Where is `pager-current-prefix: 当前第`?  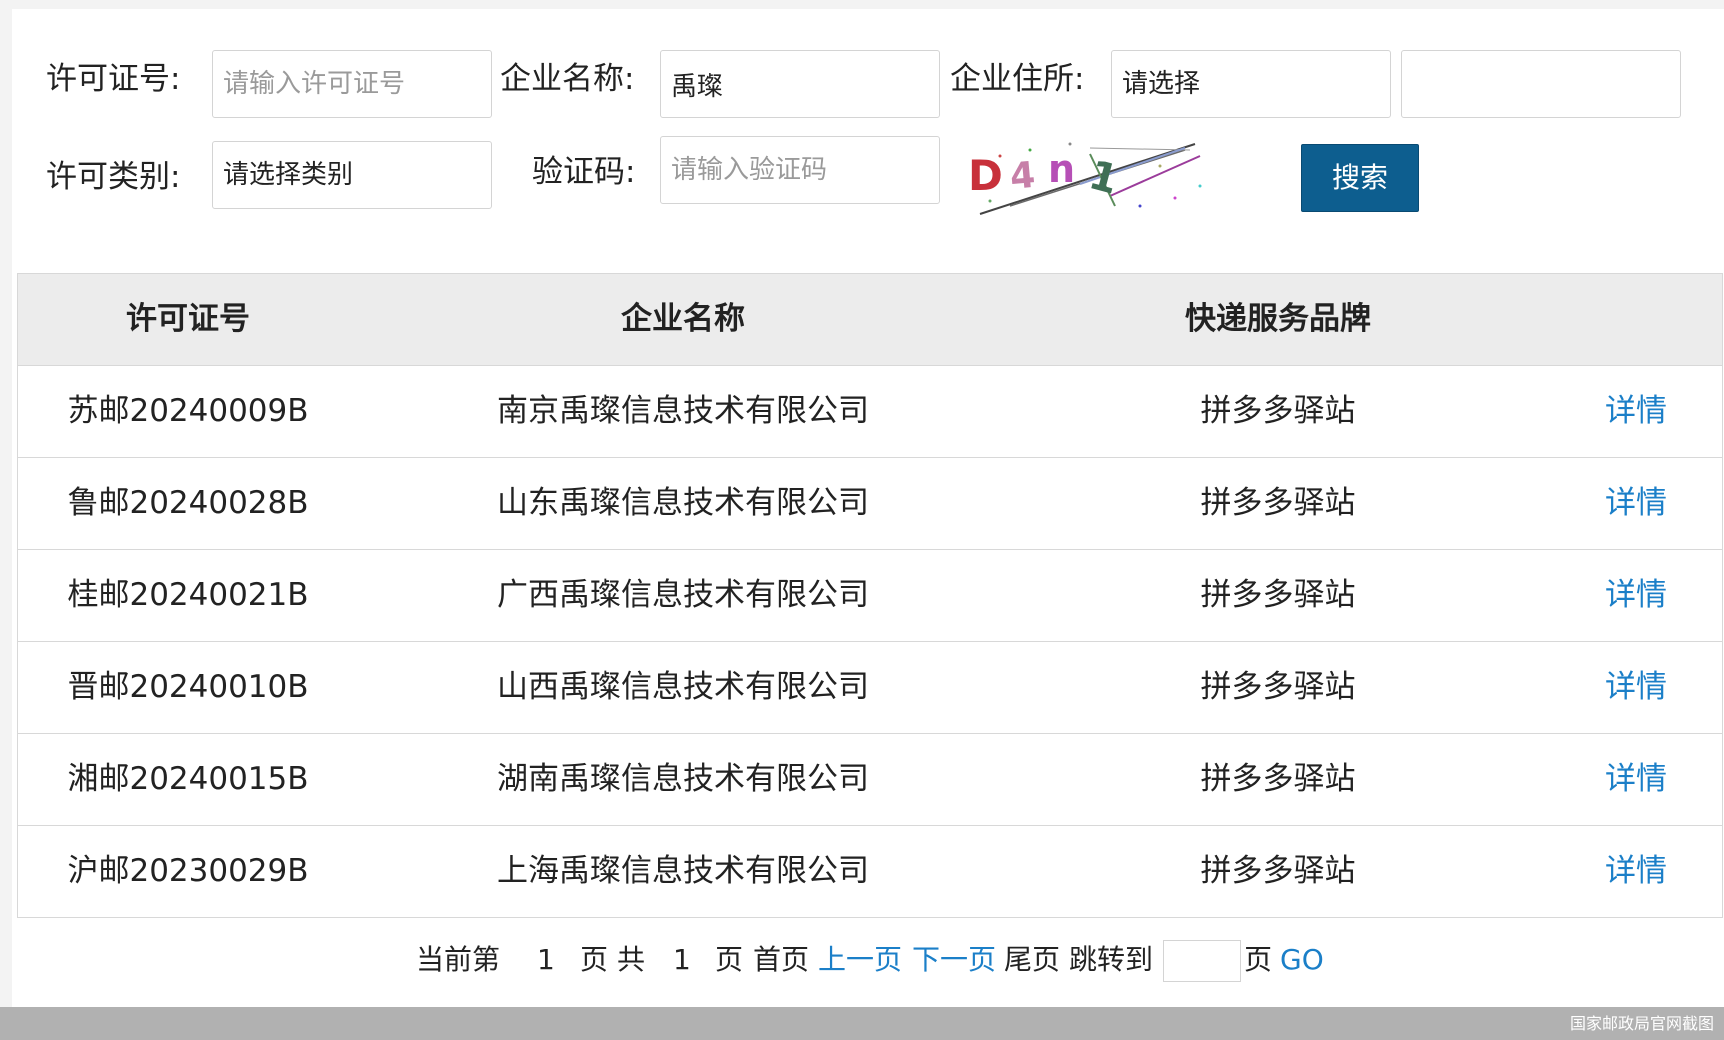
pager-current-prefix: 当前第 is located at coordinates (458, 959).